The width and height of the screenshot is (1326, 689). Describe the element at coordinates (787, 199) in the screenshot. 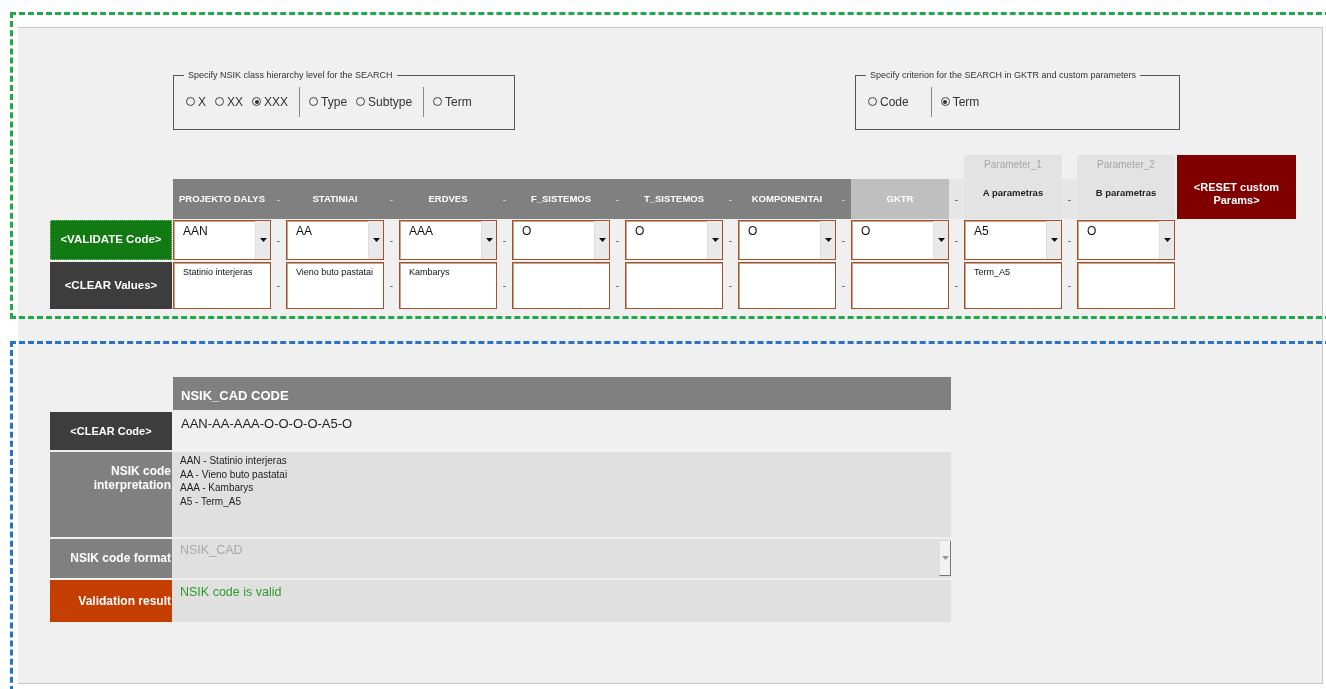

I see `column-header: KOMPONENTAI` at that location.